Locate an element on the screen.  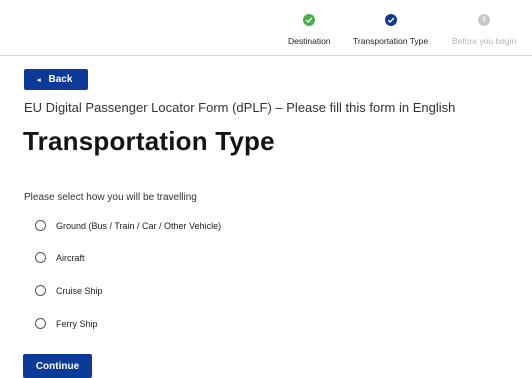
step-label: Transportation Type is located at coordinates (391, 41).